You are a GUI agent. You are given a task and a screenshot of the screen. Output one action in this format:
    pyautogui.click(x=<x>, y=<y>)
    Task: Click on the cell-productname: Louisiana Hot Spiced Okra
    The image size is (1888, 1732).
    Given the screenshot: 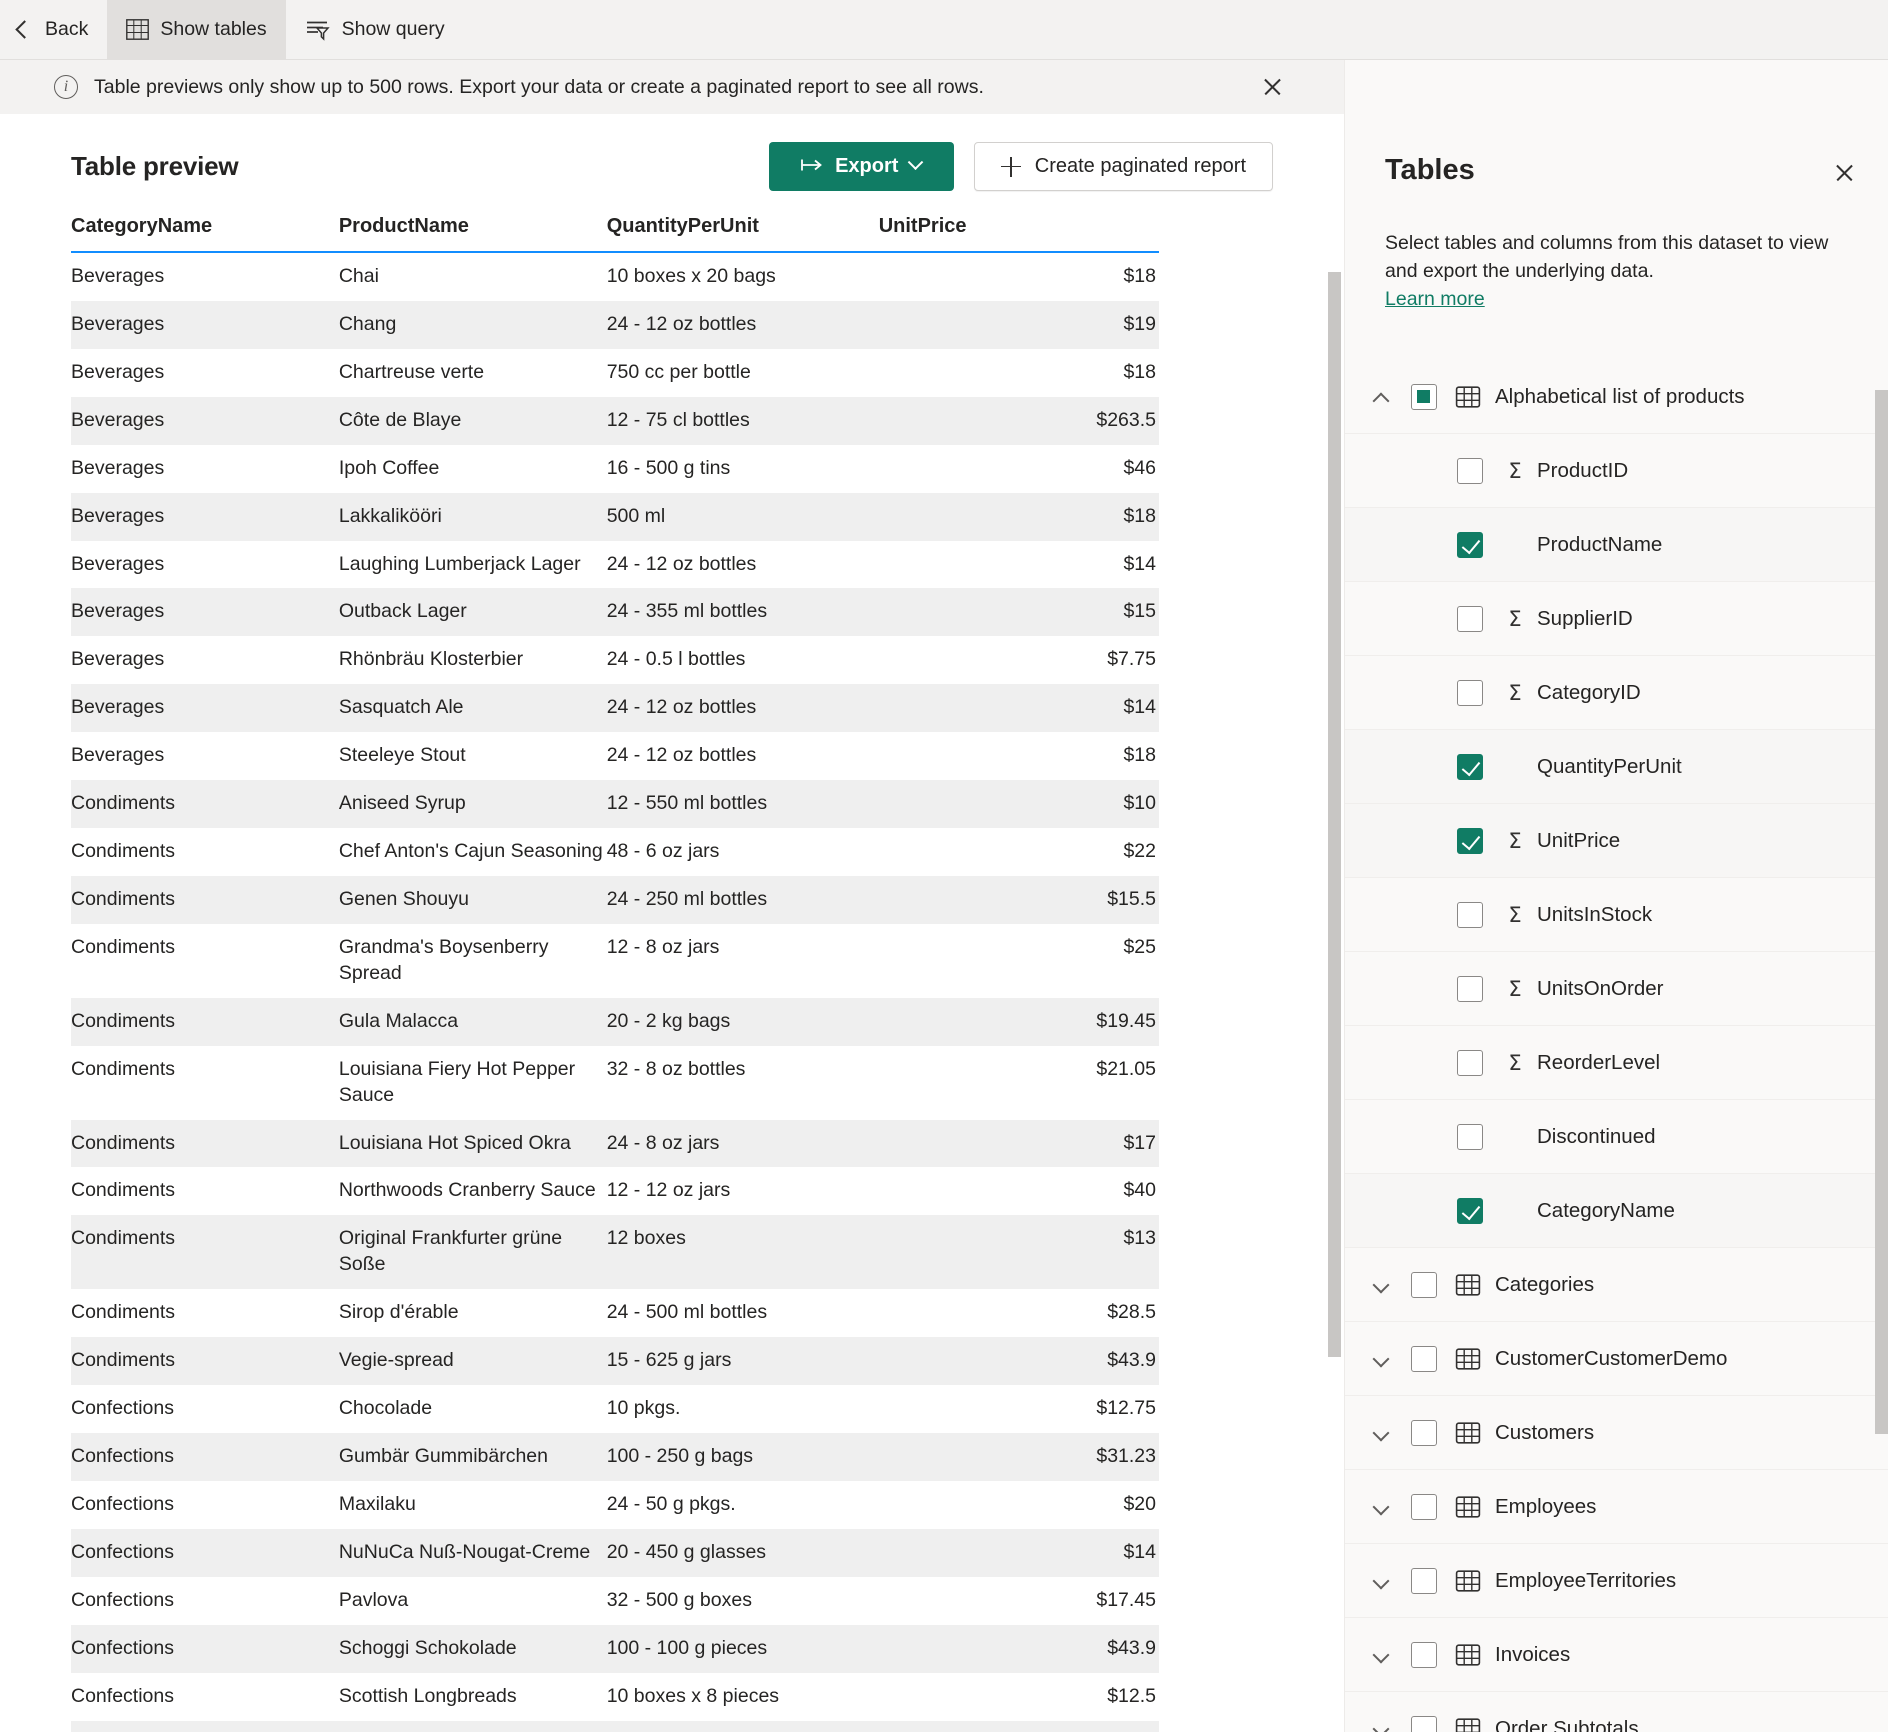 What is the action you would take?
    pyautogui.click(x=472, y=1143)
    